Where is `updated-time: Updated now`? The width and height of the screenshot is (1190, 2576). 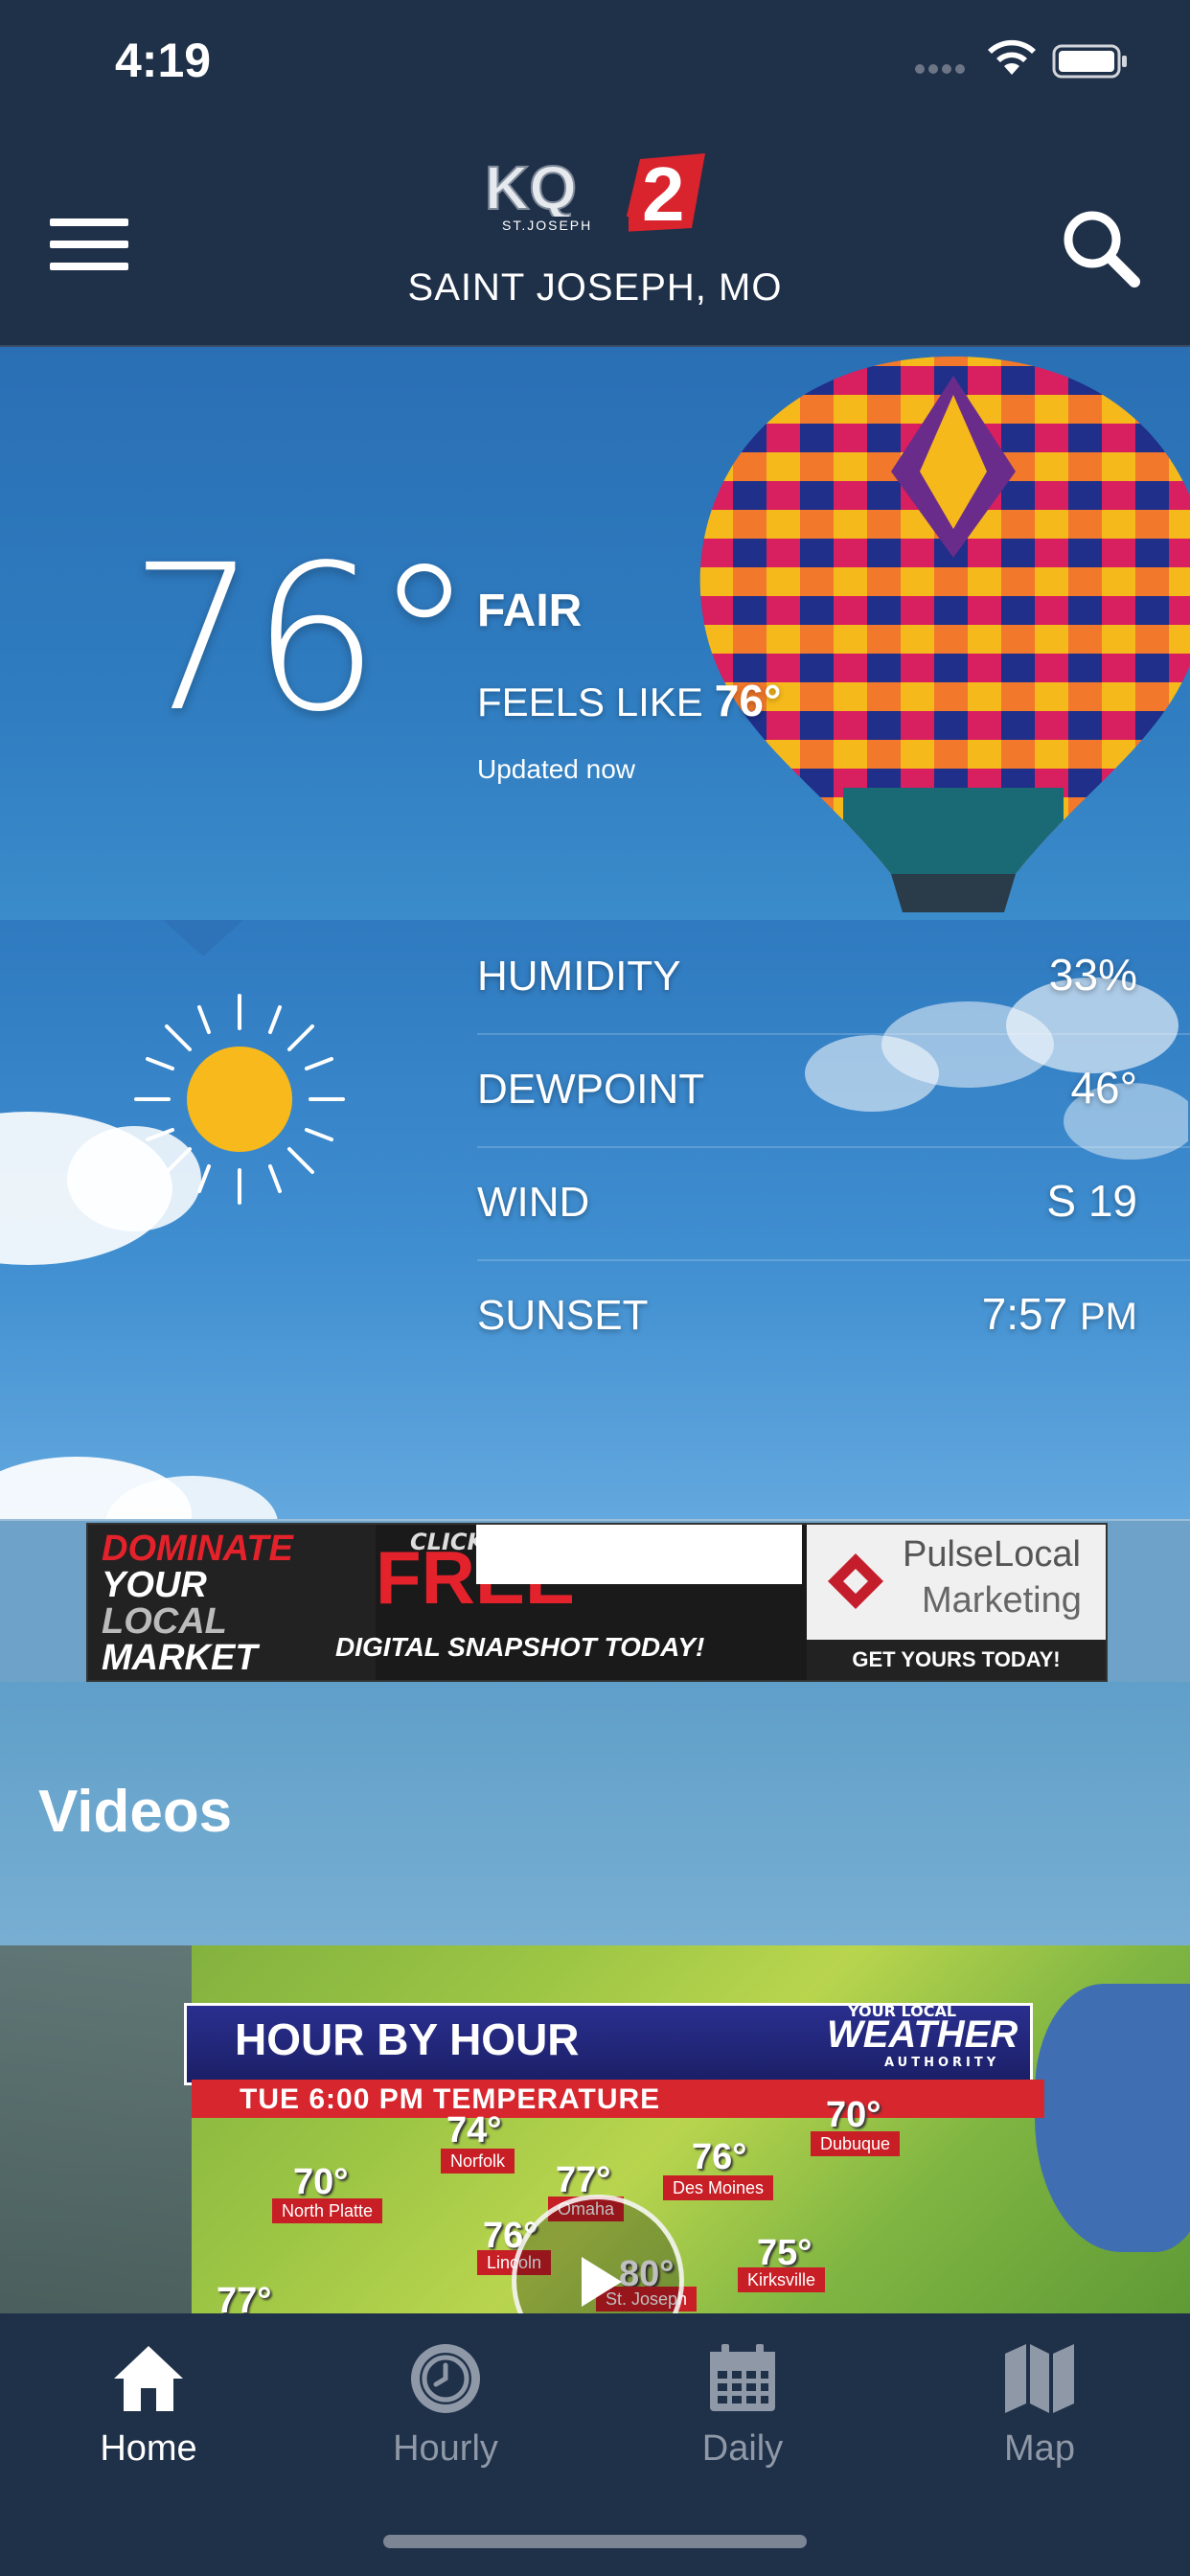 updated-time: Updated now is located at coordinates (557, 769).